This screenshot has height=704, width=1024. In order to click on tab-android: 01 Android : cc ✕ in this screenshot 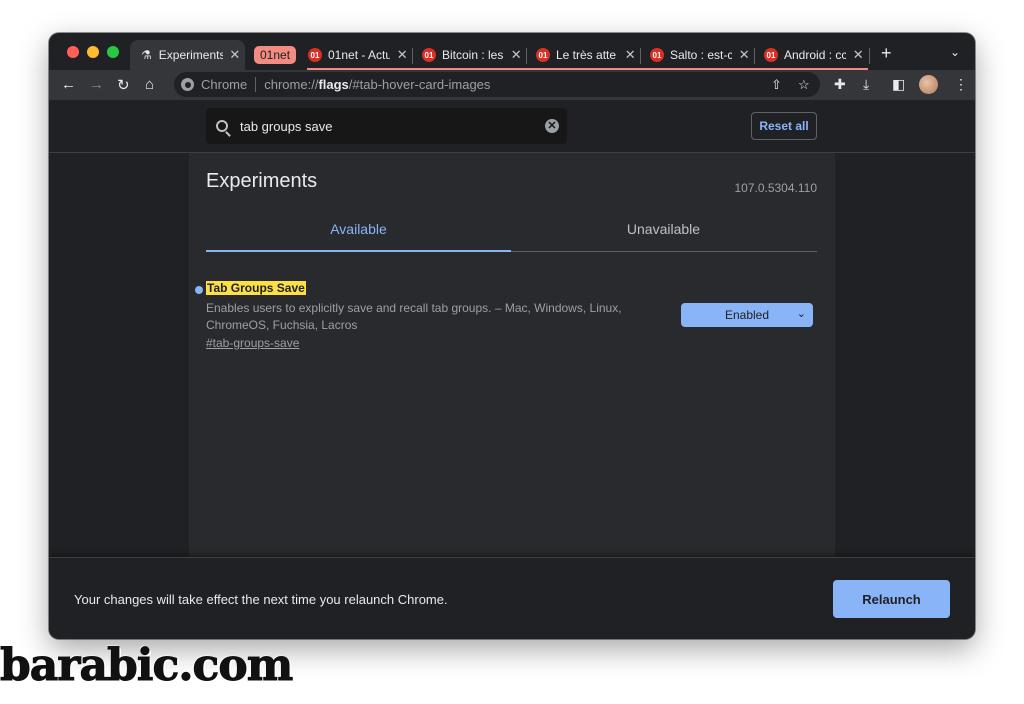, I will do `click(814, 55)`.